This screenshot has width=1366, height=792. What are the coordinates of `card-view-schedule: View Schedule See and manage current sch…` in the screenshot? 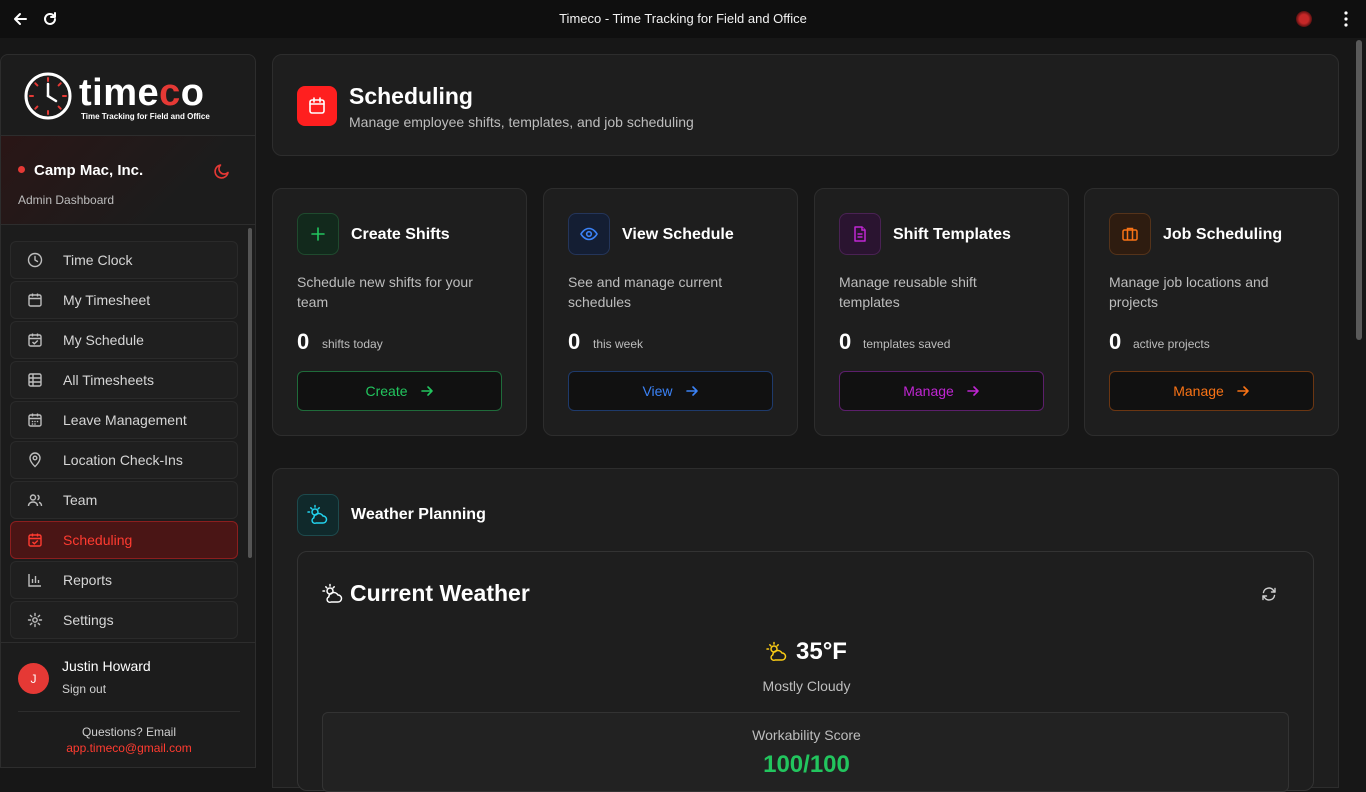 It's located at (670, 312).